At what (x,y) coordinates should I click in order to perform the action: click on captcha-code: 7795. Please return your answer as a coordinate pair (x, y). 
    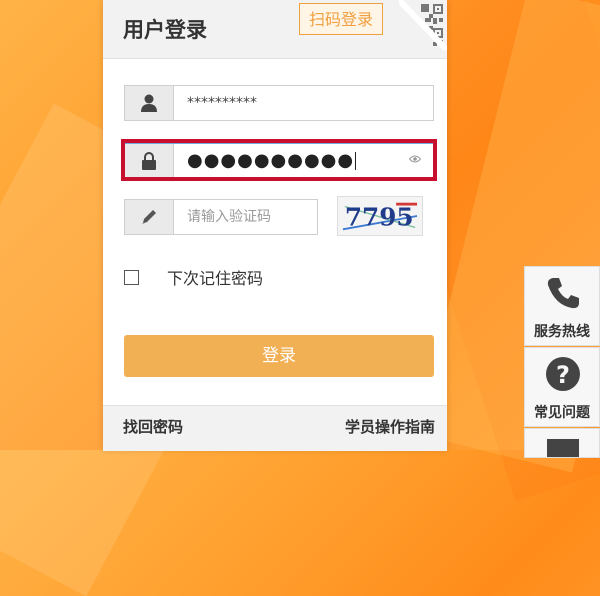
    Looking at the image, I should click on (379, 217).